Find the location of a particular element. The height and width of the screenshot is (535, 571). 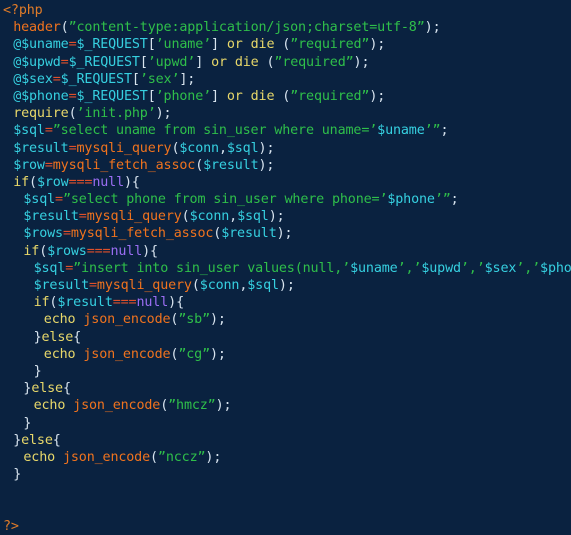

code-line: $rows=mysqli_fetch_assoc($result); is located at coordinates (285, 233).